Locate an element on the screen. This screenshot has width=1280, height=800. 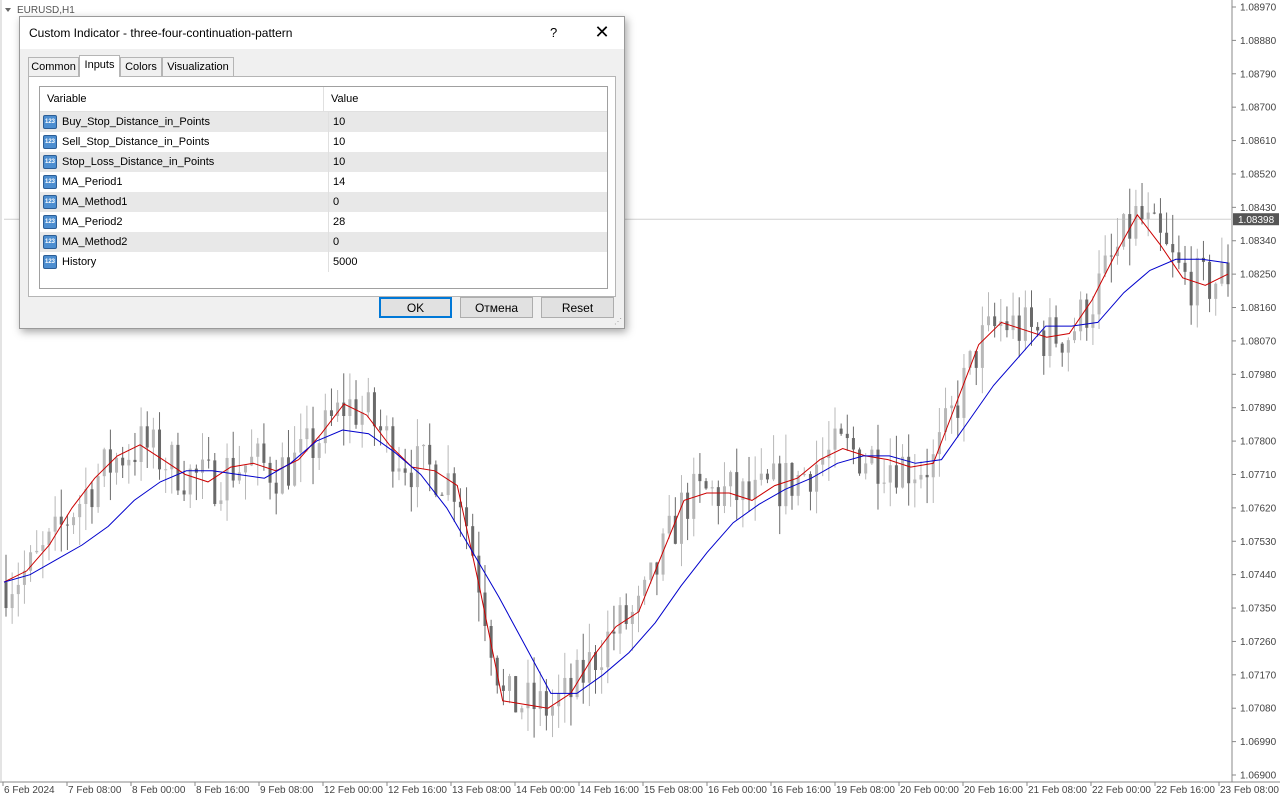
chart-menu-arrow-icon is located at coordinates (8, 10).